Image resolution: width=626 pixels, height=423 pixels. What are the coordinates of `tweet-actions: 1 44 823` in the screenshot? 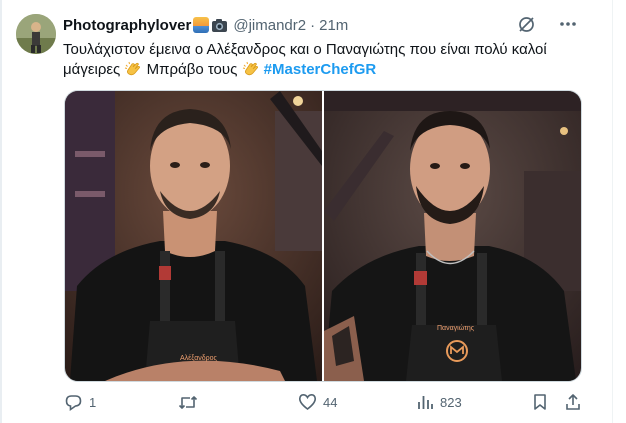 It's located at (323, 404).